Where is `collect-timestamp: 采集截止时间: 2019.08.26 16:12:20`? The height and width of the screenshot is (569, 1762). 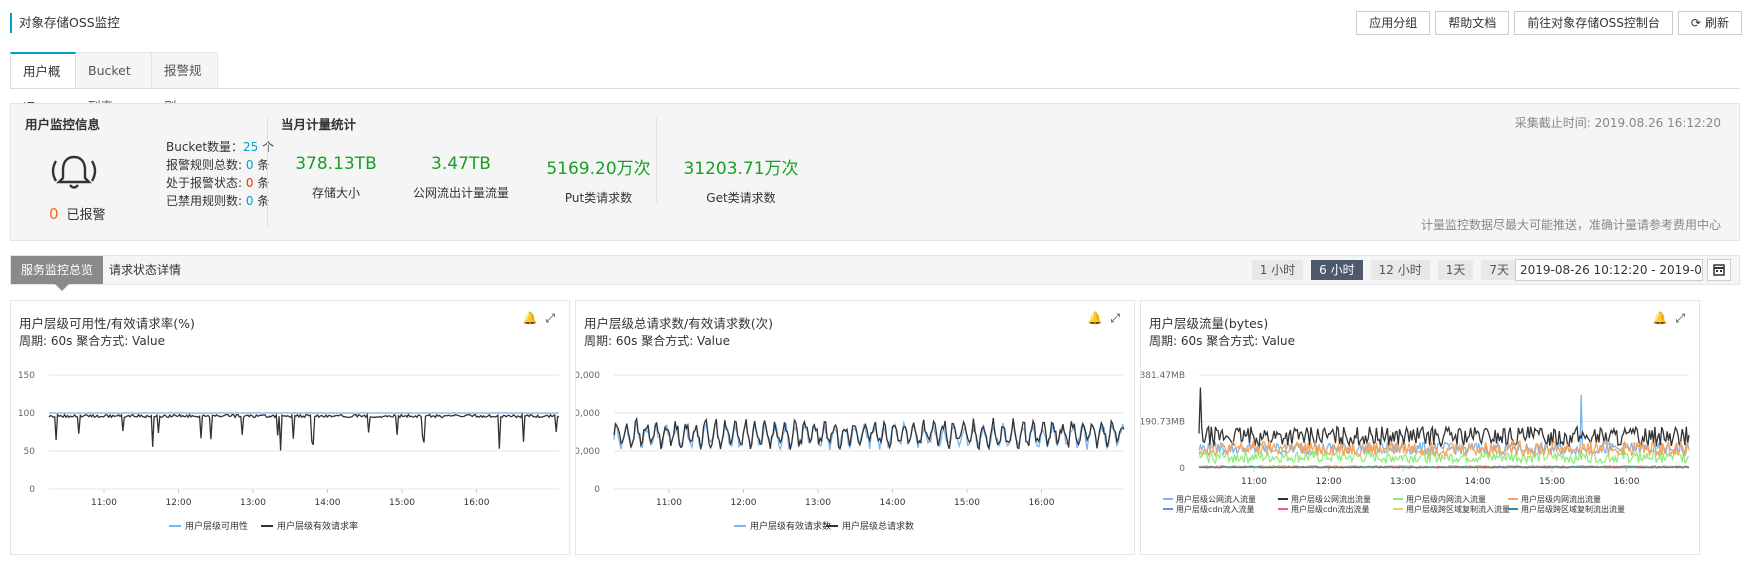 collect-timestamp: 采集截止时间: 2019.08.26 16:12:20 is located at coordinates (1617, 123).